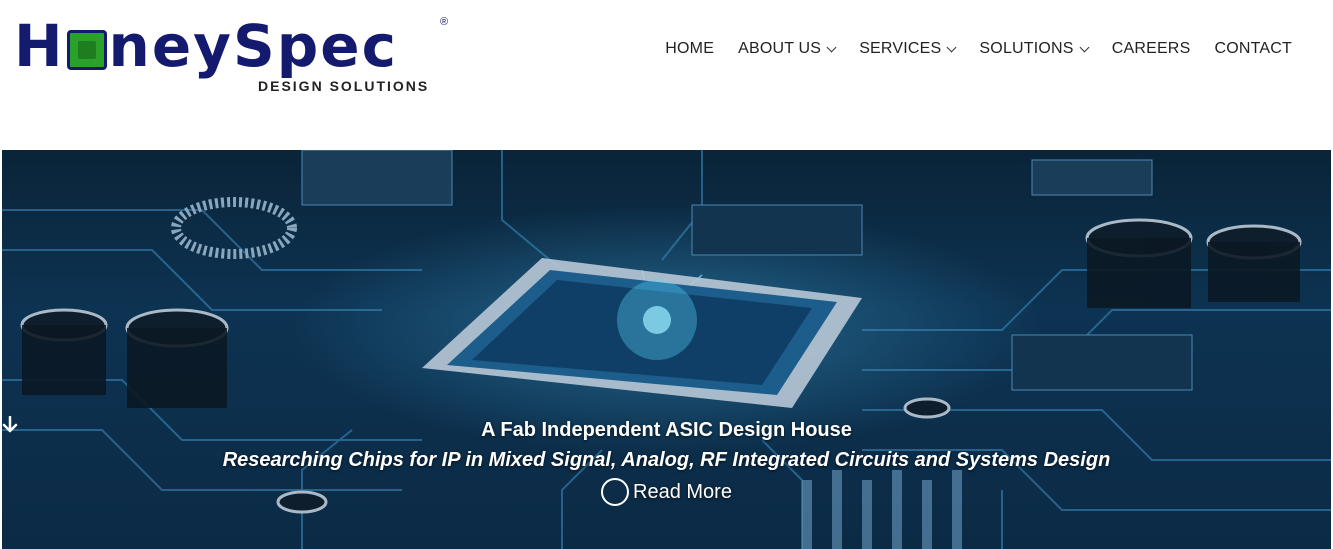 The image size is (1333, 549). I want to click on nav-careers: CAREERS, so click(1151, 49).